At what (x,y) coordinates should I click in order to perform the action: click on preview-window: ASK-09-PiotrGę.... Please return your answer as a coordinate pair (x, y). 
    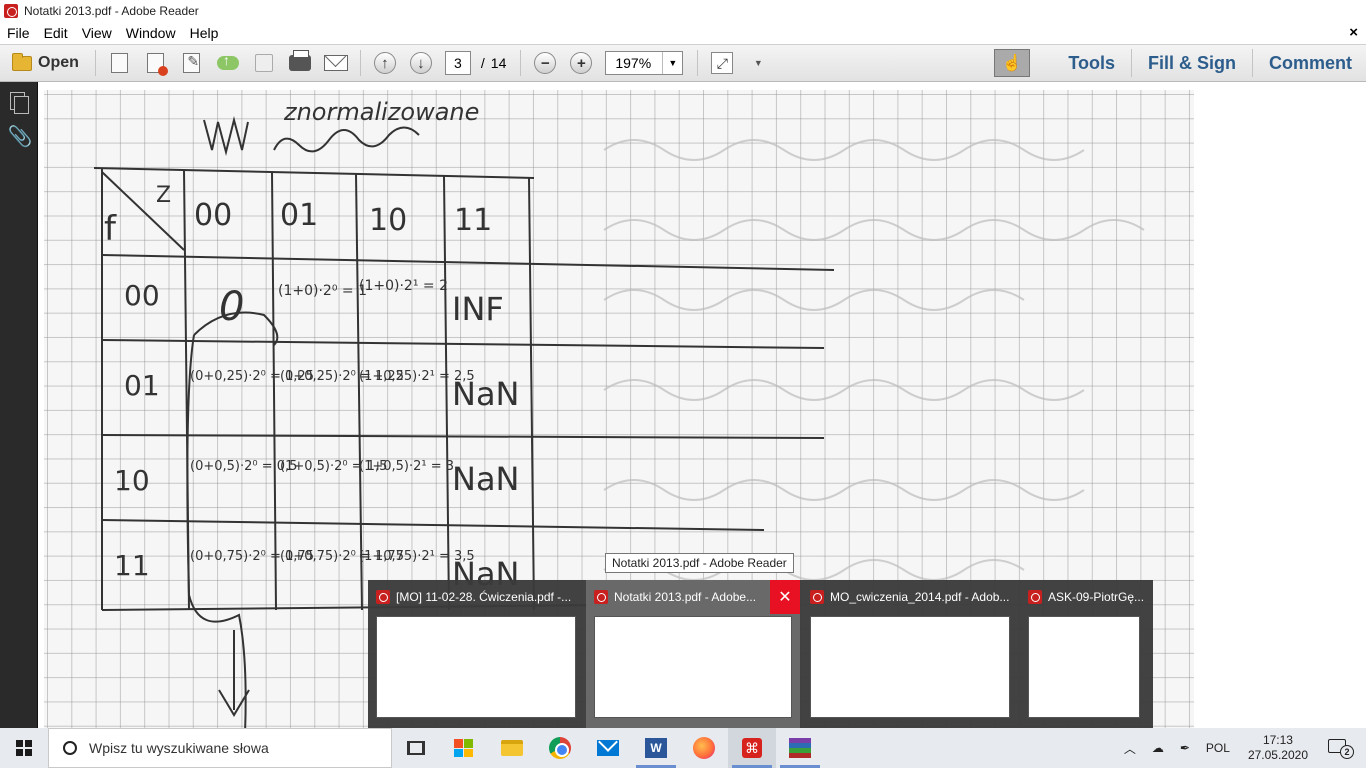
    Looking at the image, I should click on (1086, 654).